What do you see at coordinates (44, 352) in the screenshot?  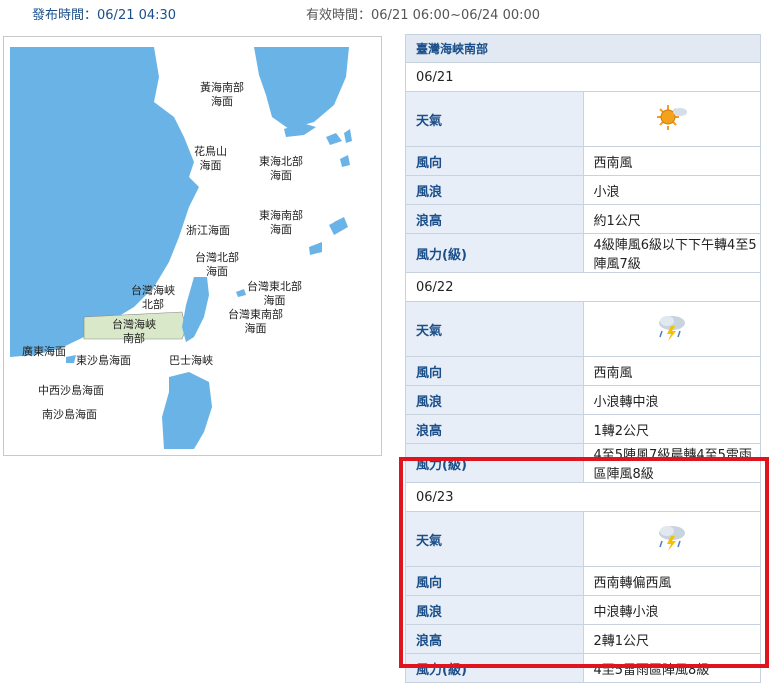 I see `zone-guangdong: 廣東海面` at bounding box center [44, 352].